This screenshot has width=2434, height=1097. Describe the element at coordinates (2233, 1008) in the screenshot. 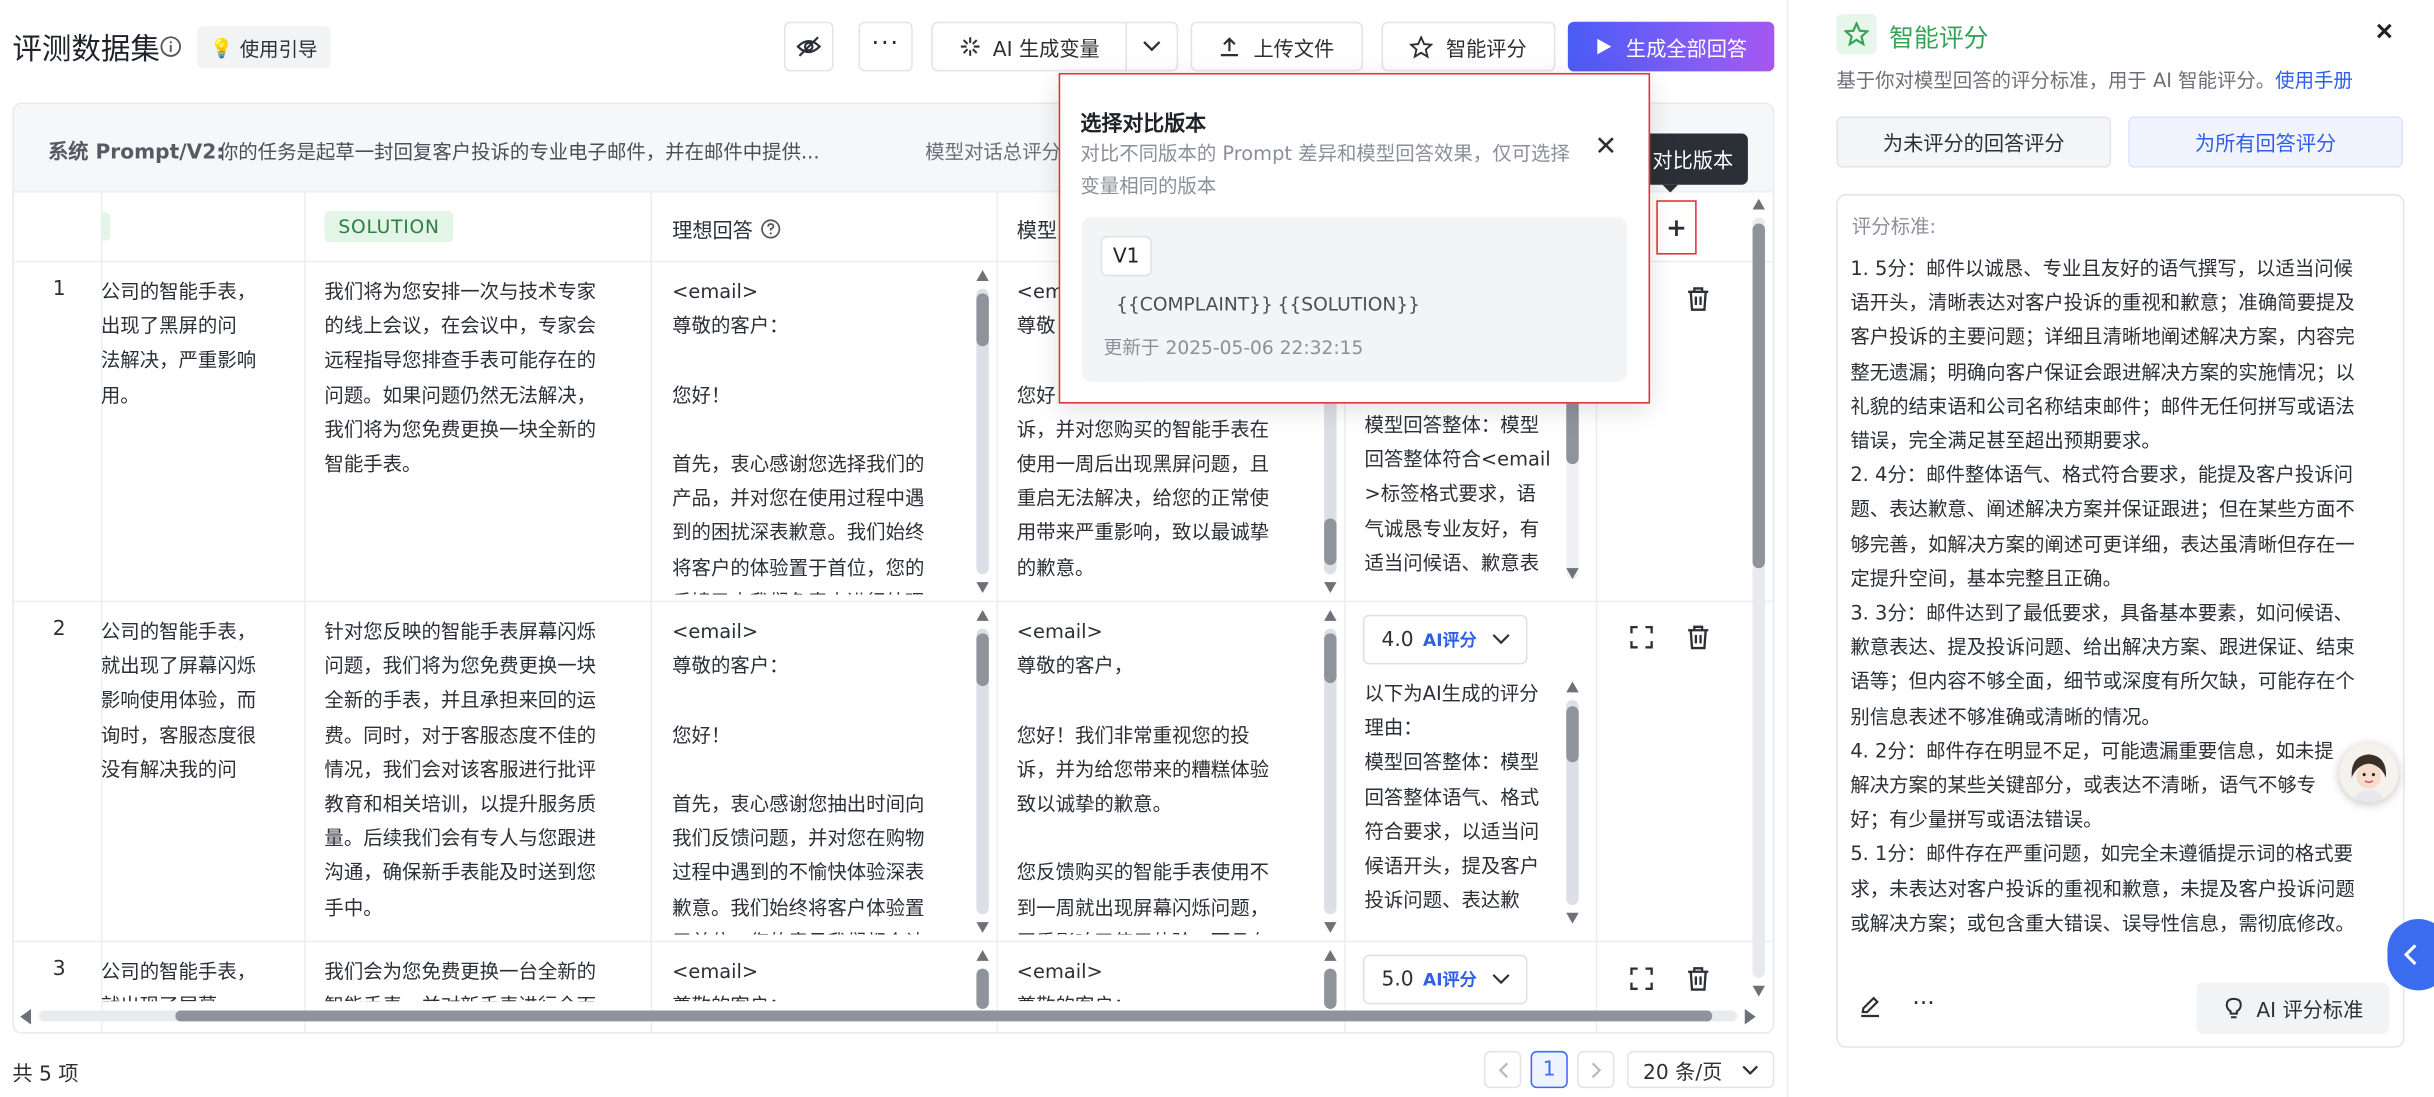

I see `ai-bulb-icon` at that location.